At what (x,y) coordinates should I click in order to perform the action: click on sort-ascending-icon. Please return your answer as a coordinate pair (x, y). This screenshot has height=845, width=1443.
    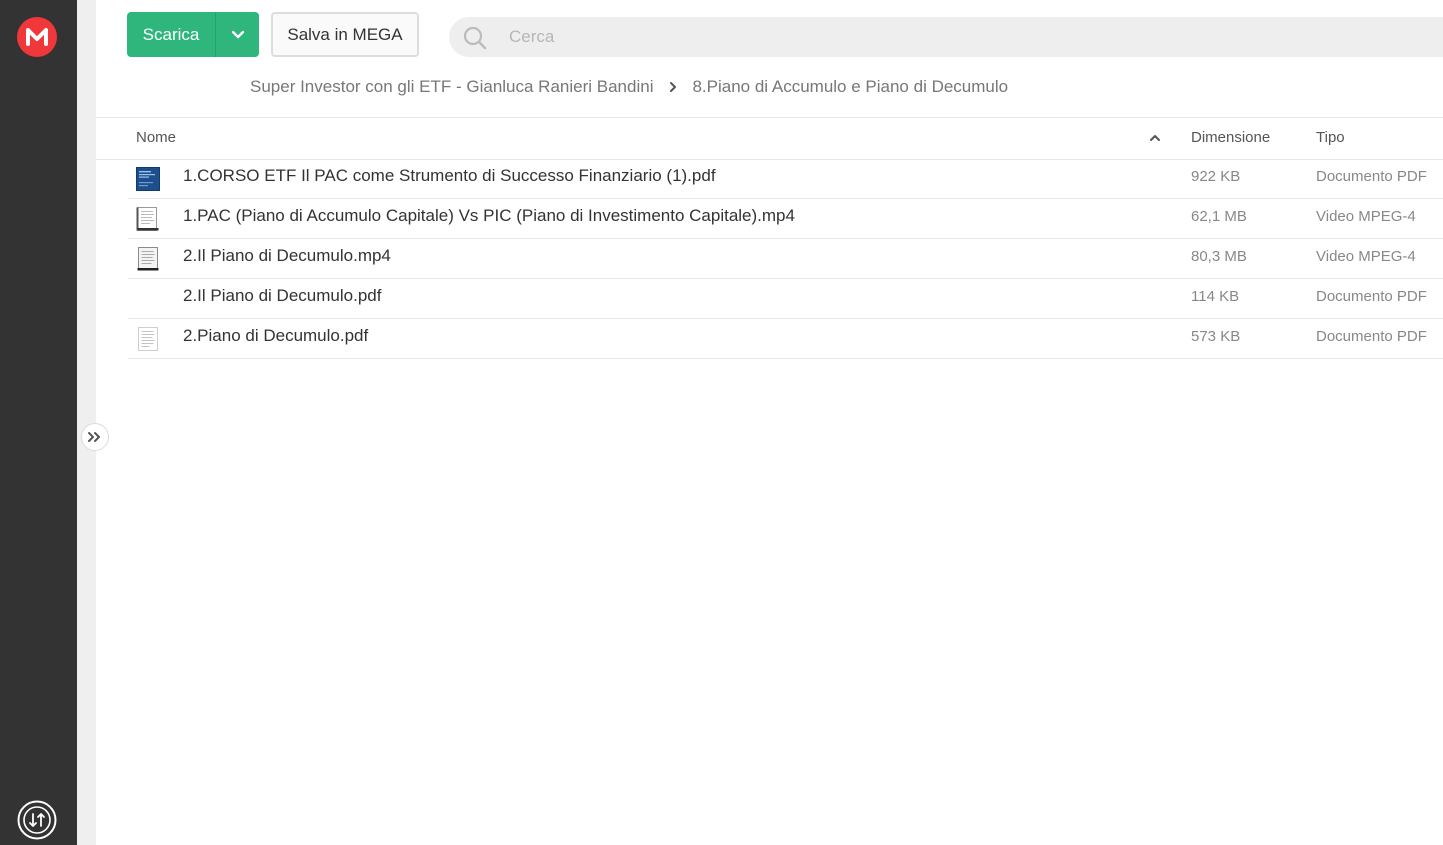
    Looking at the image, I should click on (1155, 138).